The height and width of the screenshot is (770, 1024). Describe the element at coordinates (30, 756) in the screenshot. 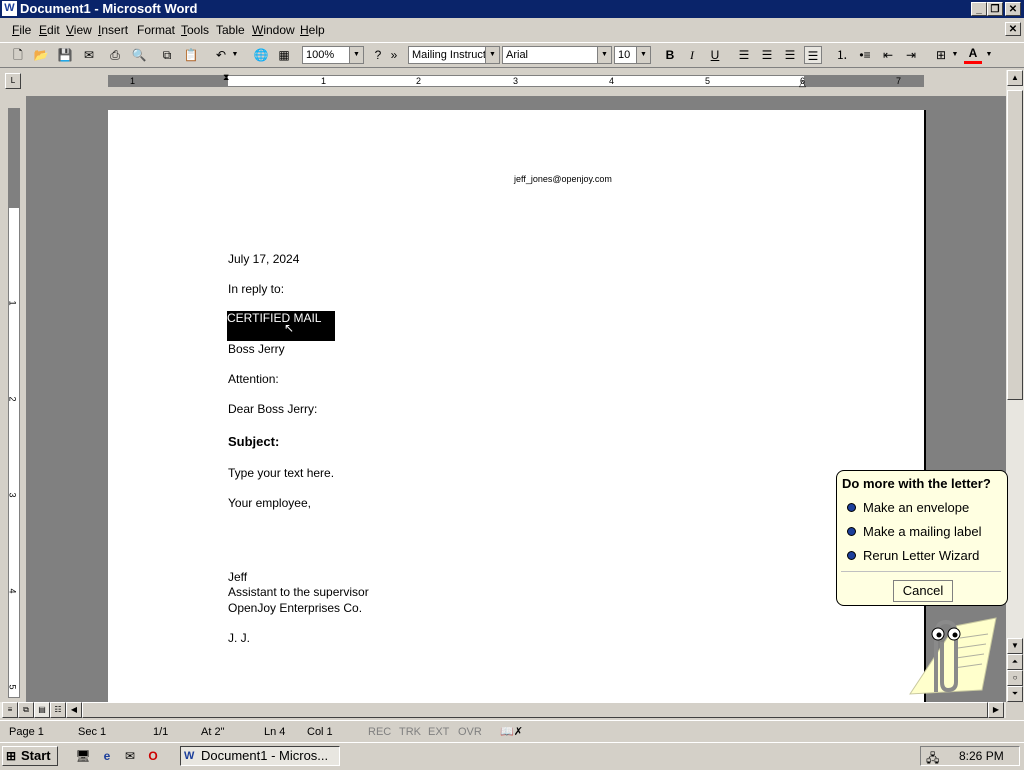

I see `start-button: ⊞ Start` at that location.